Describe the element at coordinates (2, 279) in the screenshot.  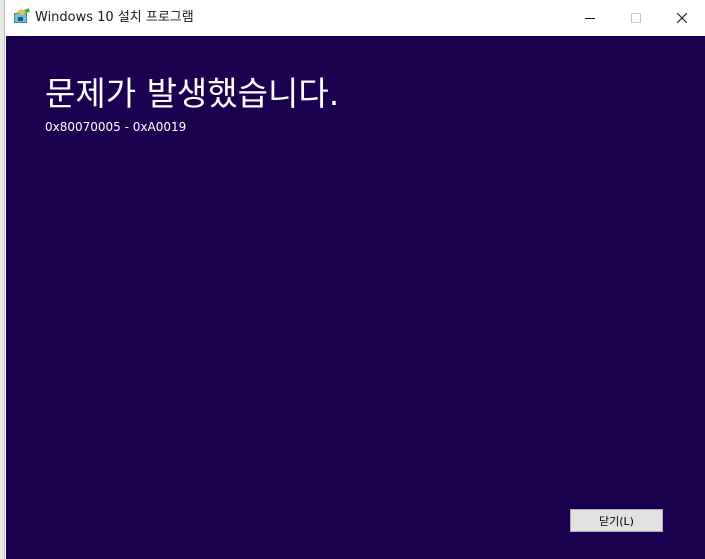
I see `window-border` at that location.